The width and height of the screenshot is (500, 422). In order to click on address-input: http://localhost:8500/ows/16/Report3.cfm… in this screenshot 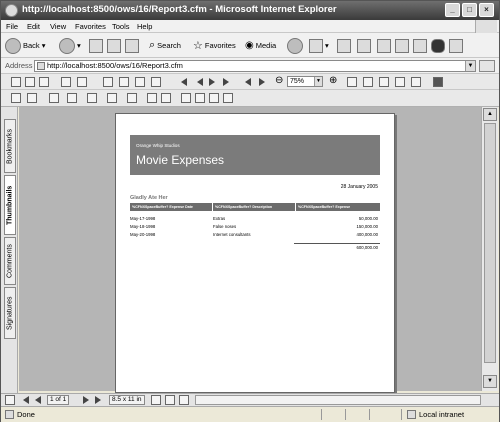, I will do `click(255, 66)`.